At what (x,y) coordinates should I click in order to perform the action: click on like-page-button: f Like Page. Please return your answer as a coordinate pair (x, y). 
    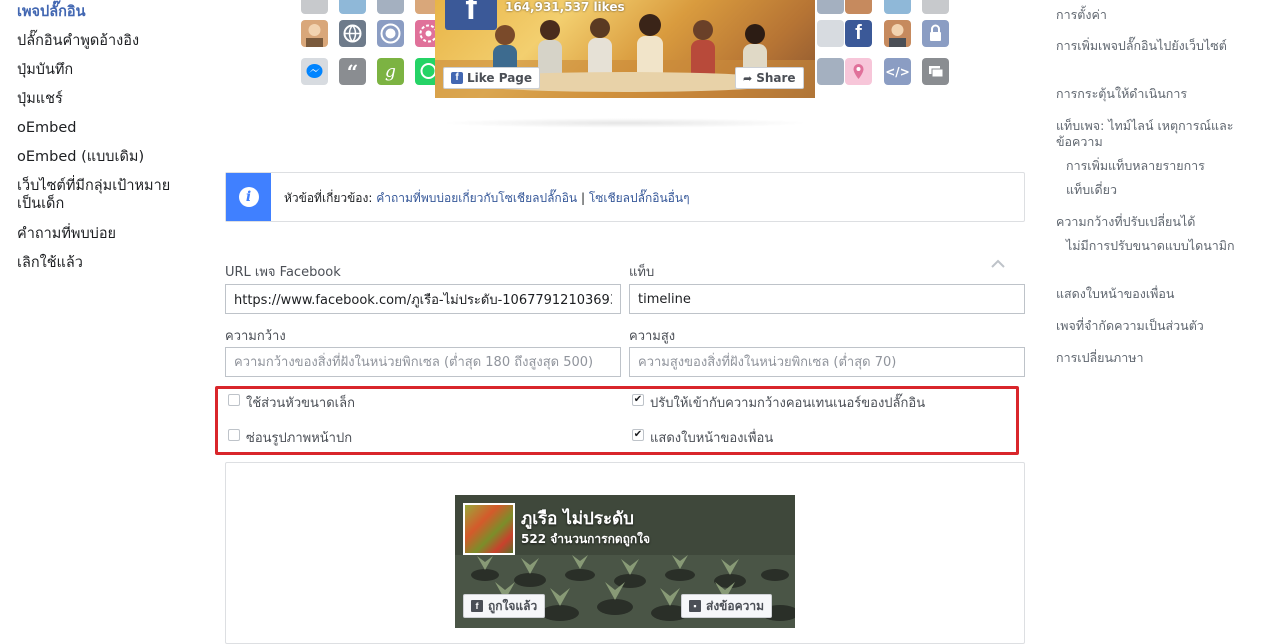
    Looking at the image, I should click on (492, 78).